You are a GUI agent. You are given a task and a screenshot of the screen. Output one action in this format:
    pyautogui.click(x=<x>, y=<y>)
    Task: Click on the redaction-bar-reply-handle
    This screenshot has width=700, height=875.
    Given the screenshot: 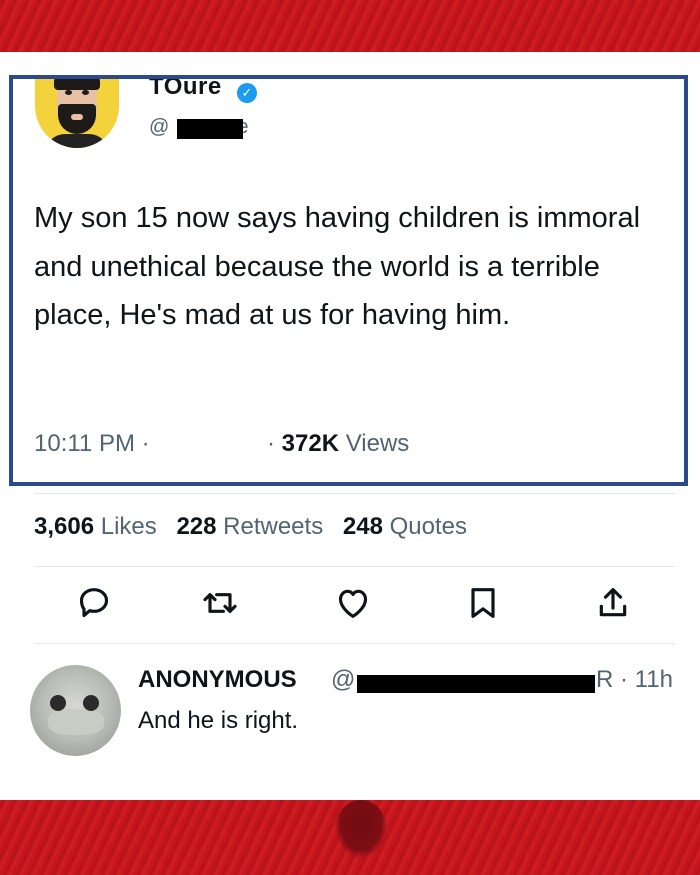 What is the action you would take?
    pyautogui.click(x=476, y=684)
    